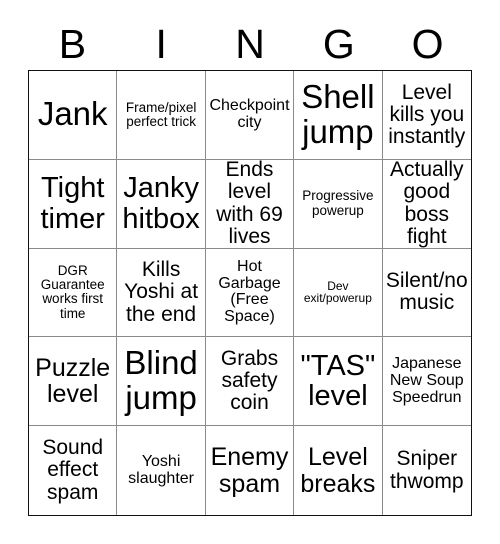 This screenshot has width=500, height=544. I want to click on bingo-cell: Grabs safety coin, so click(250, 382).